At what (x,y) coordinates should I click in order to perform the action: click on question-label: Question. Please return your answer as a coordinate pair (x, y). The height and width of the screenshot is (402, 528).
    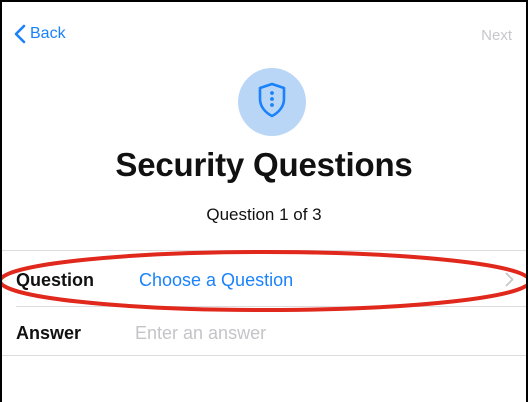
    Looking at the image, I should click on (55, 279).